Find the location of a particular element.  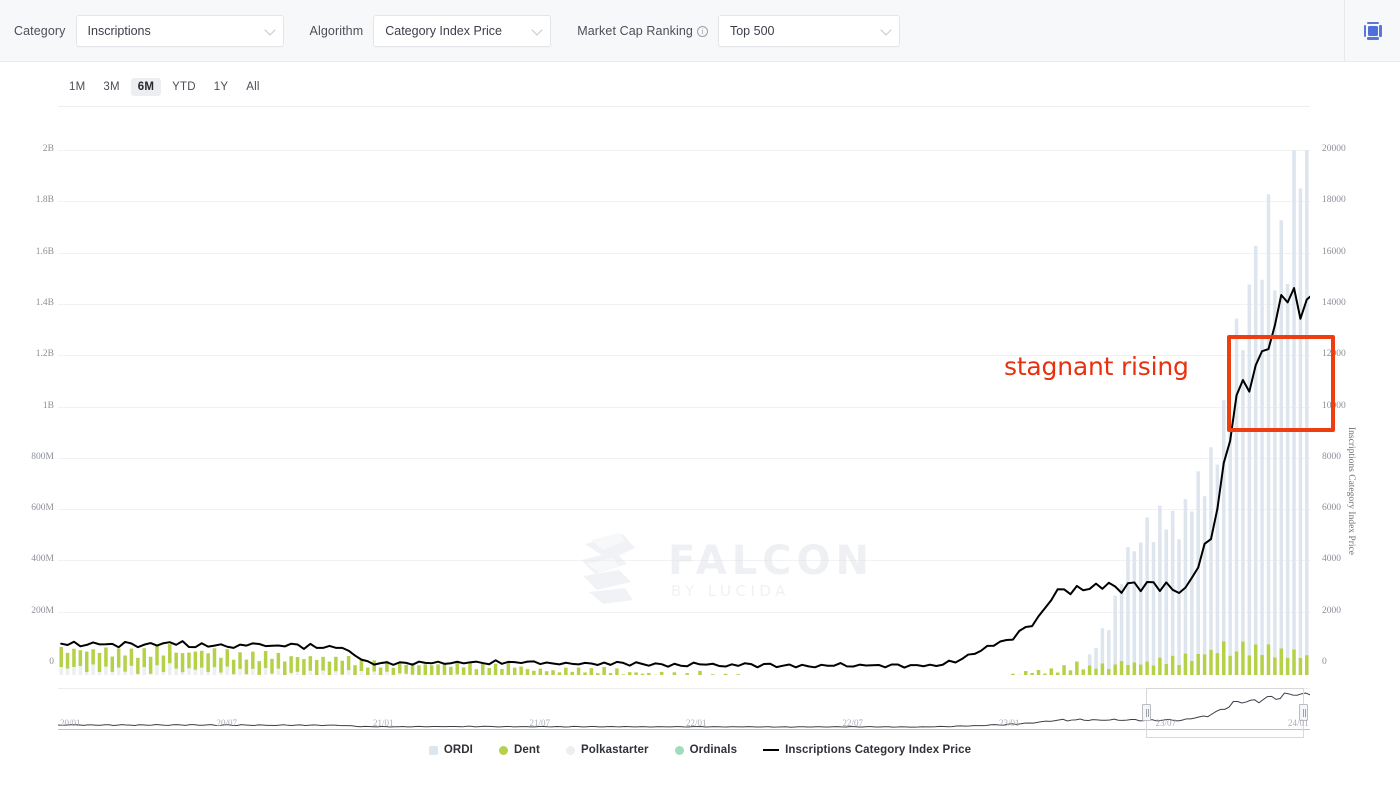

y-axis-left-tick: 200M is located at coordinates (42, 610).